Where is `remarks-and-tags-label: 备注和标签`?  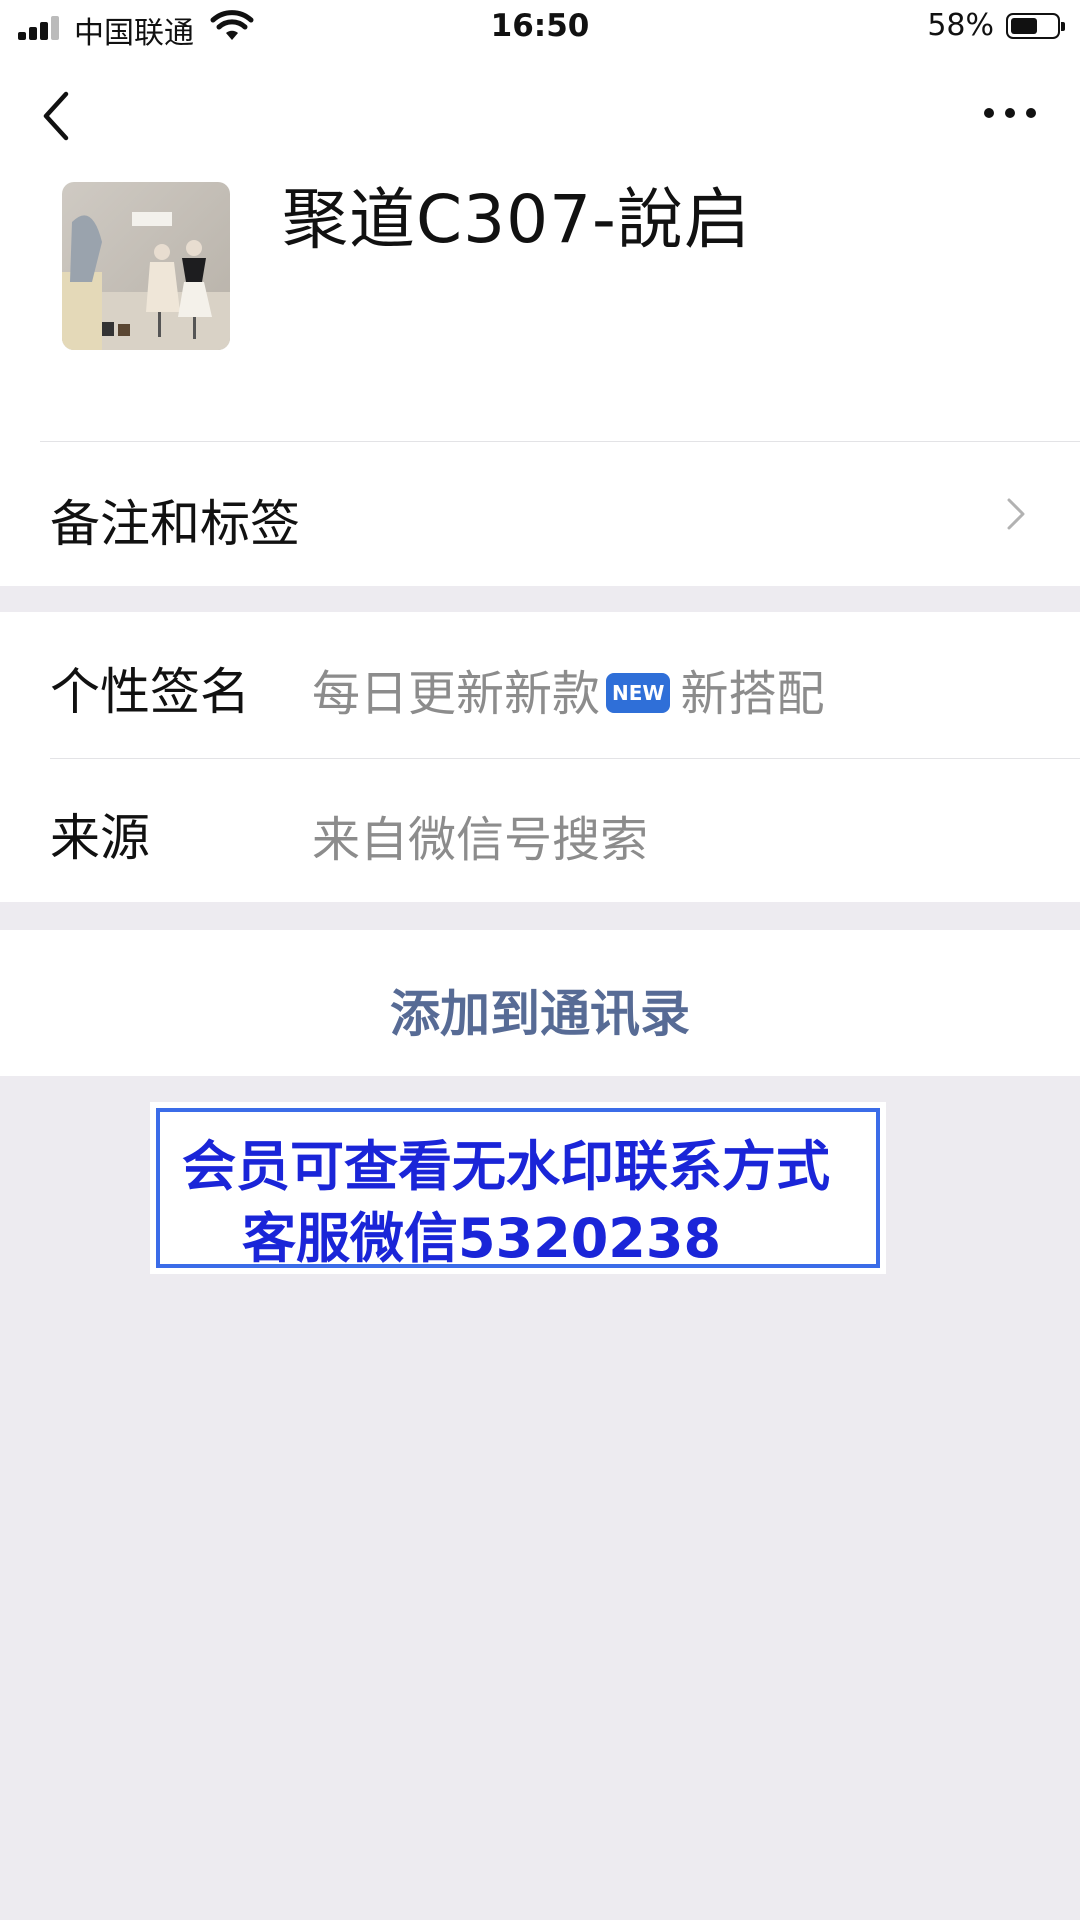
remarks-and-tags-label: 备注和标签 is located at coordinates (175, 524).